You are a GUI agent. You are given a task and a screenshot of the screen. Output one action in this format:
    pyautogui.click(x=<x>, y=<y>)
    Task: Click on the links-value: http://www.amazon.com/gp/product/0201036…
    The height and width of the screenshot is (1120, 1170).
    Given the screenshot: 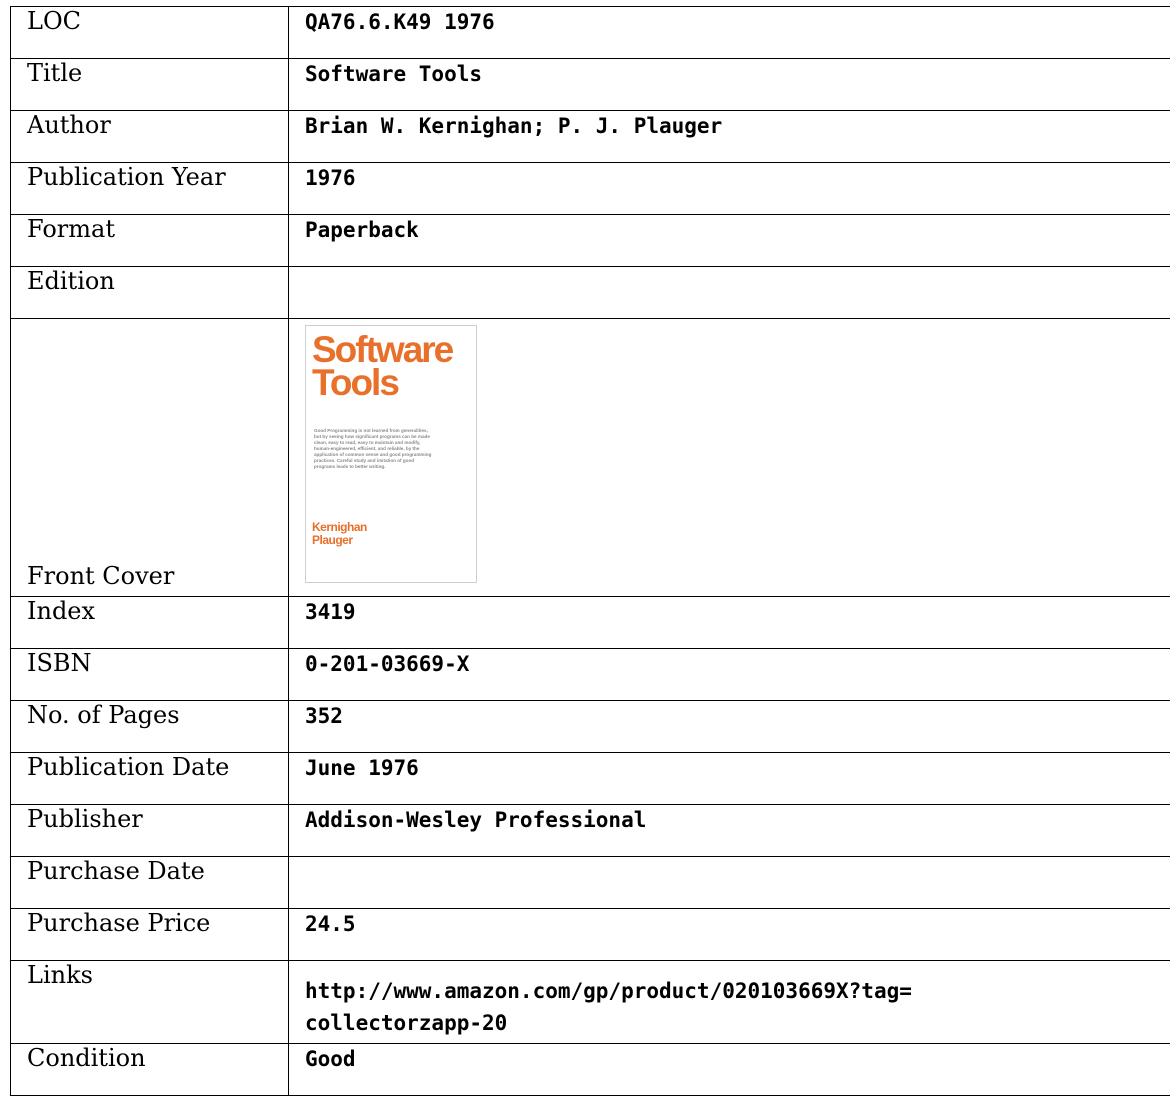 What is the action you would take?
    pyautogui.click(x=729, y=1002)
    